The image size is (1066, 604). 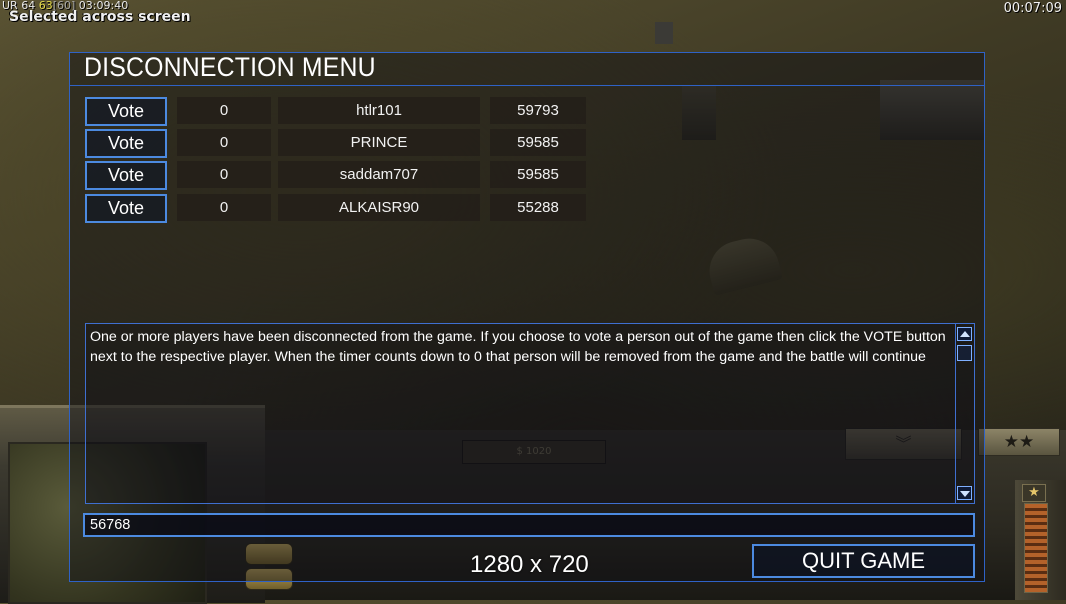 I want to click on message-scrollbar, so click(x=964, y=413).